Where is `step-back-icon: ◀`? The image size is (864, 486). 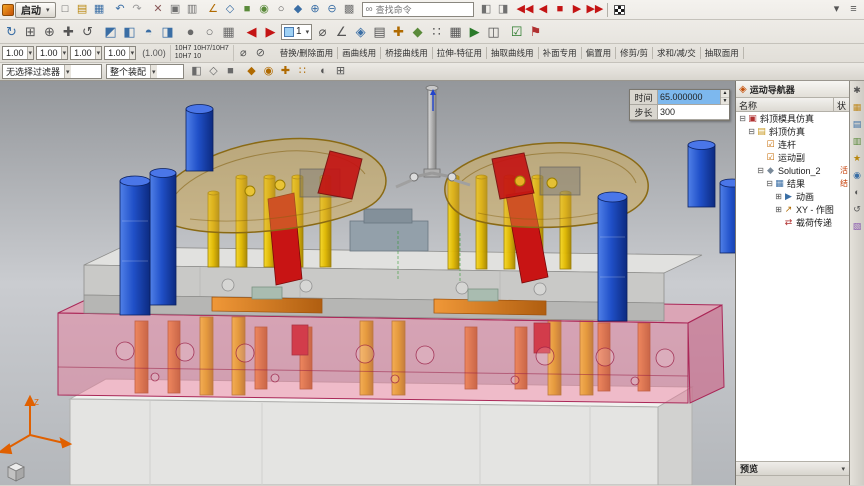 step-back-icon: ◀ is located at coordinates (542, 10).